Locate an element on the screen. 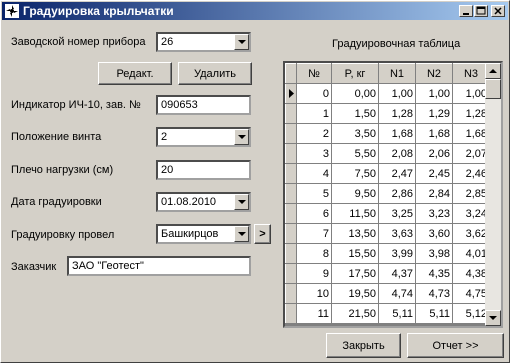 The height and width of the screenshot is (363, 510). table-cell: 4,01 is located at coordinates (471, 253).